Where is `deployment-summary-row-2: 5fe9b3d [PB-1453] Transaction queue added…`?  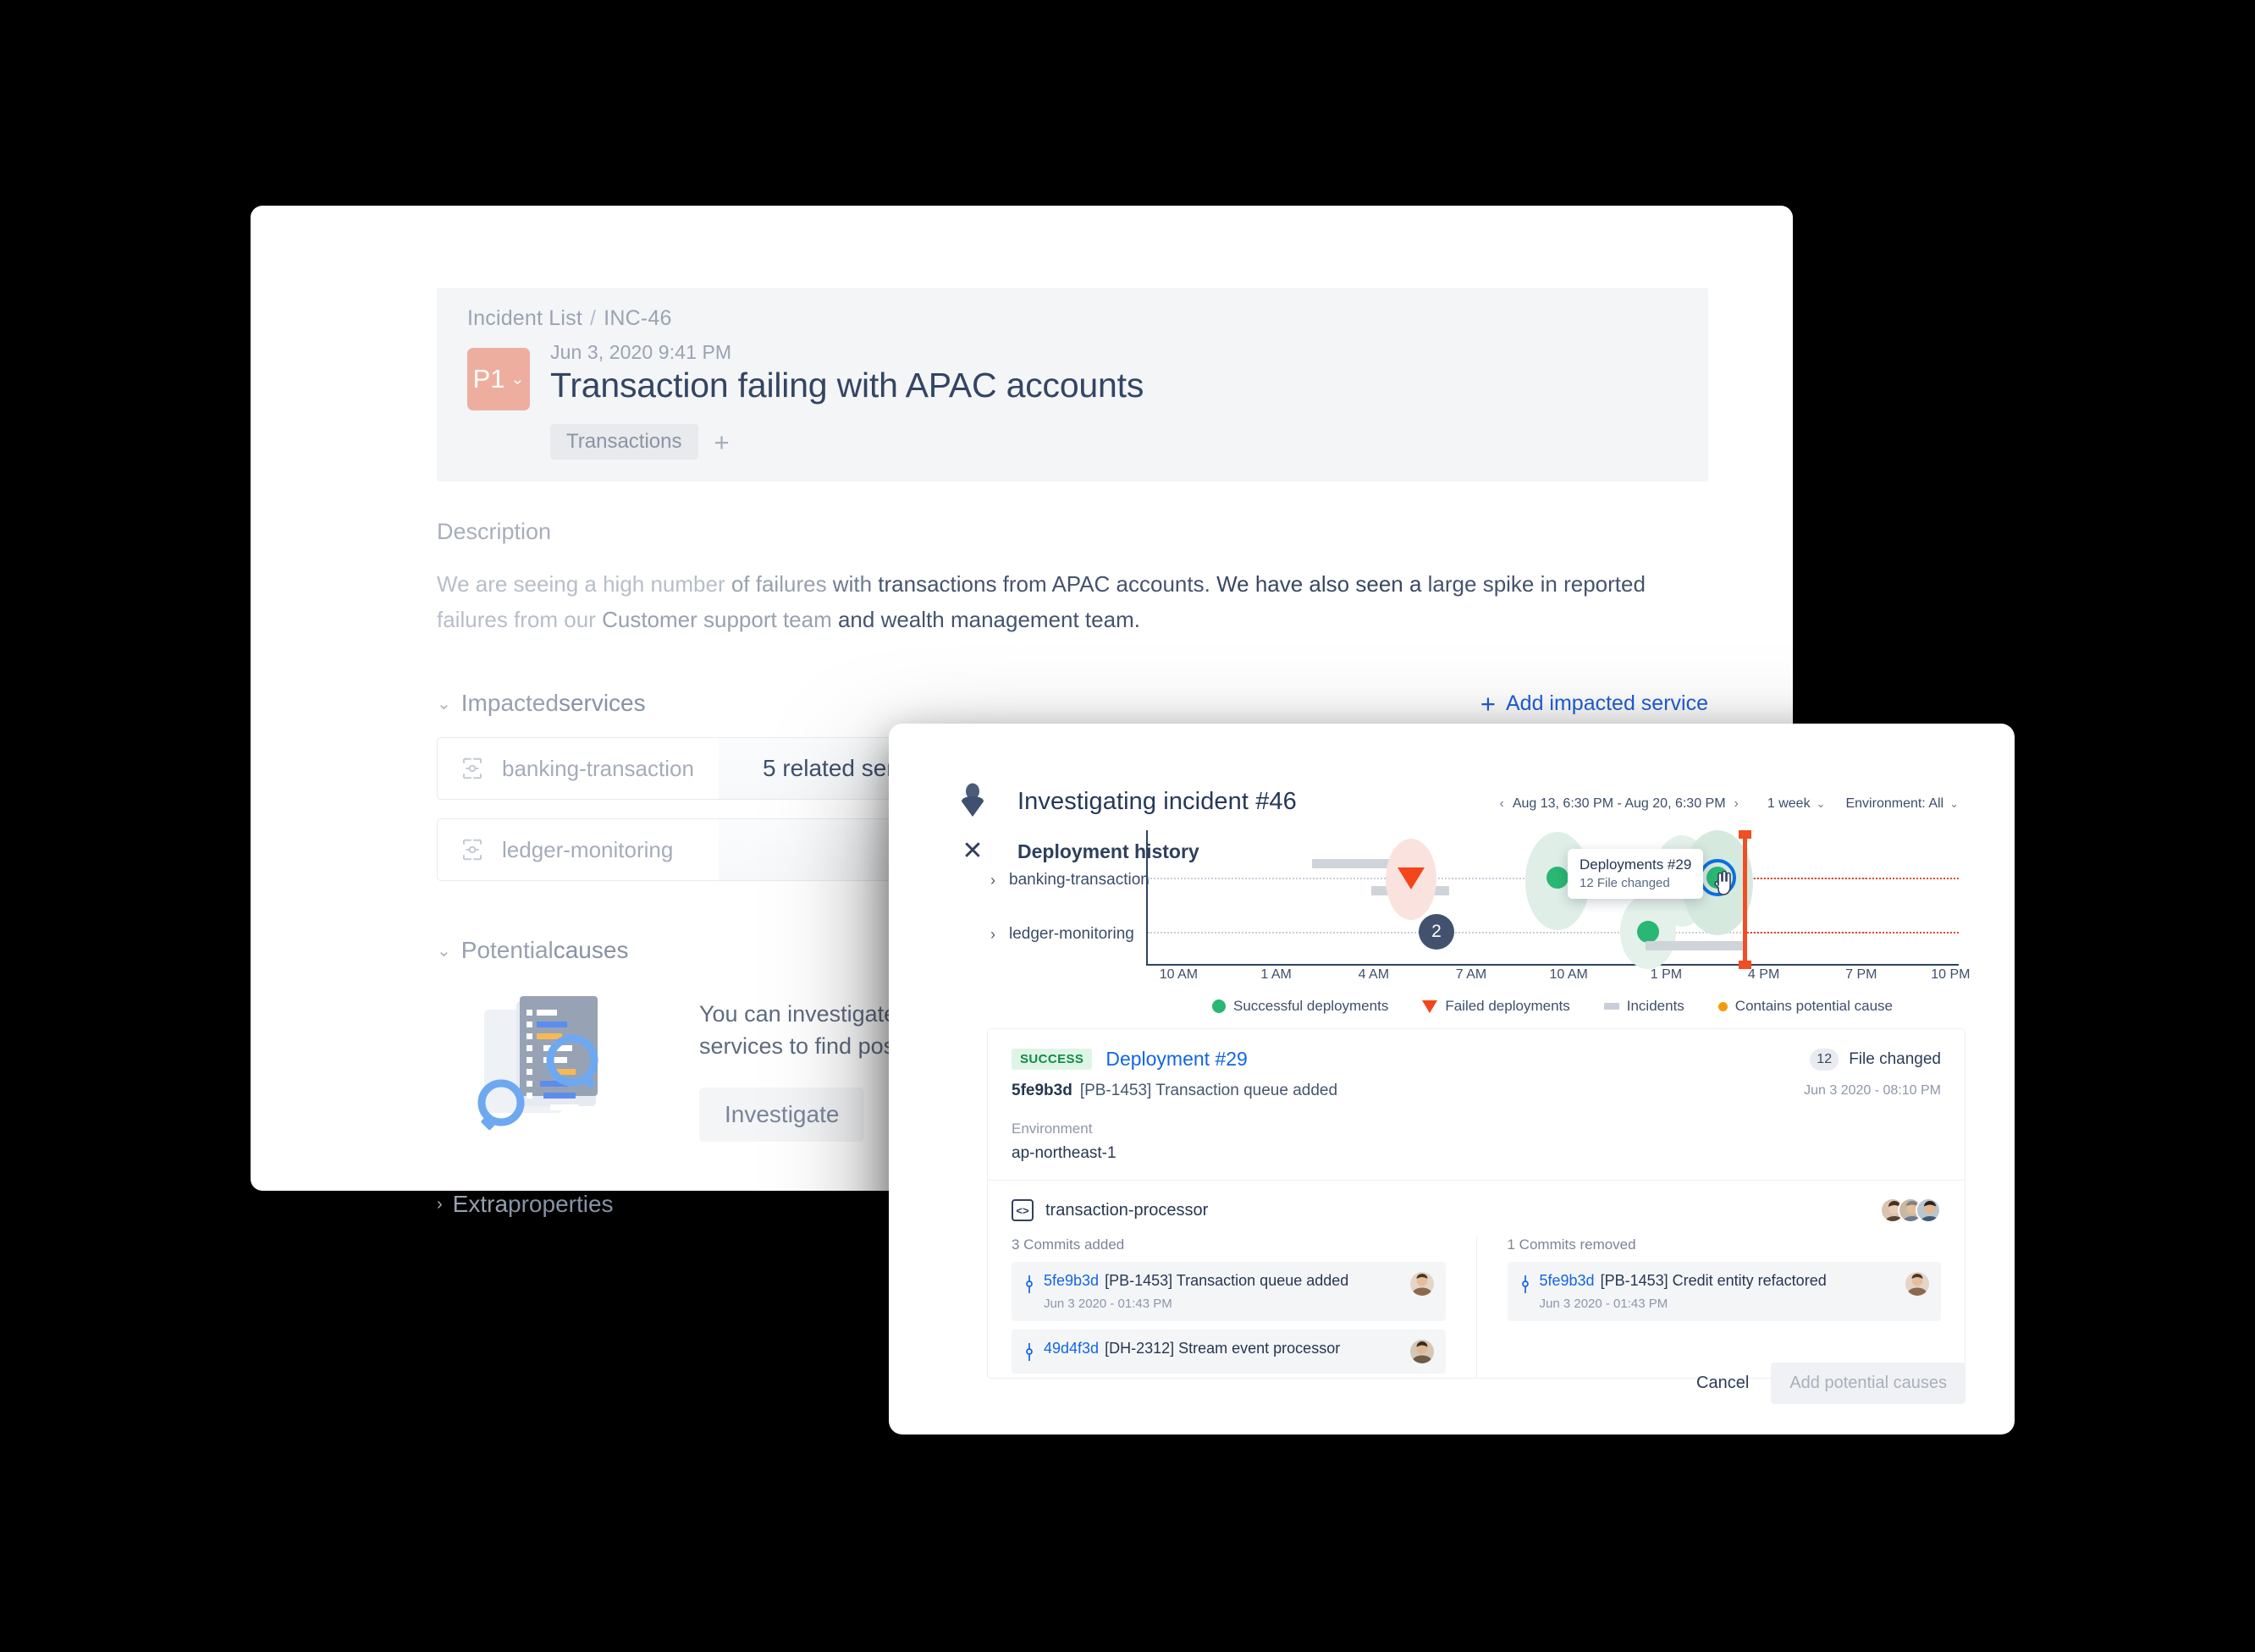
deployment-summary-row-2: 5fe9b3d [PB-1453] Transaction queue added… is located at coordinates (1476, 1091).